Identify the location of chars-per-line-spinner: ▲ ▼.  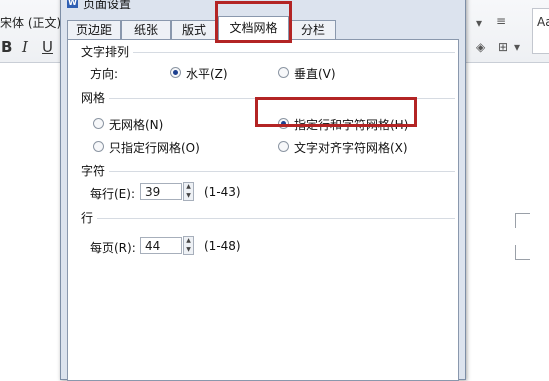
(188, 191).